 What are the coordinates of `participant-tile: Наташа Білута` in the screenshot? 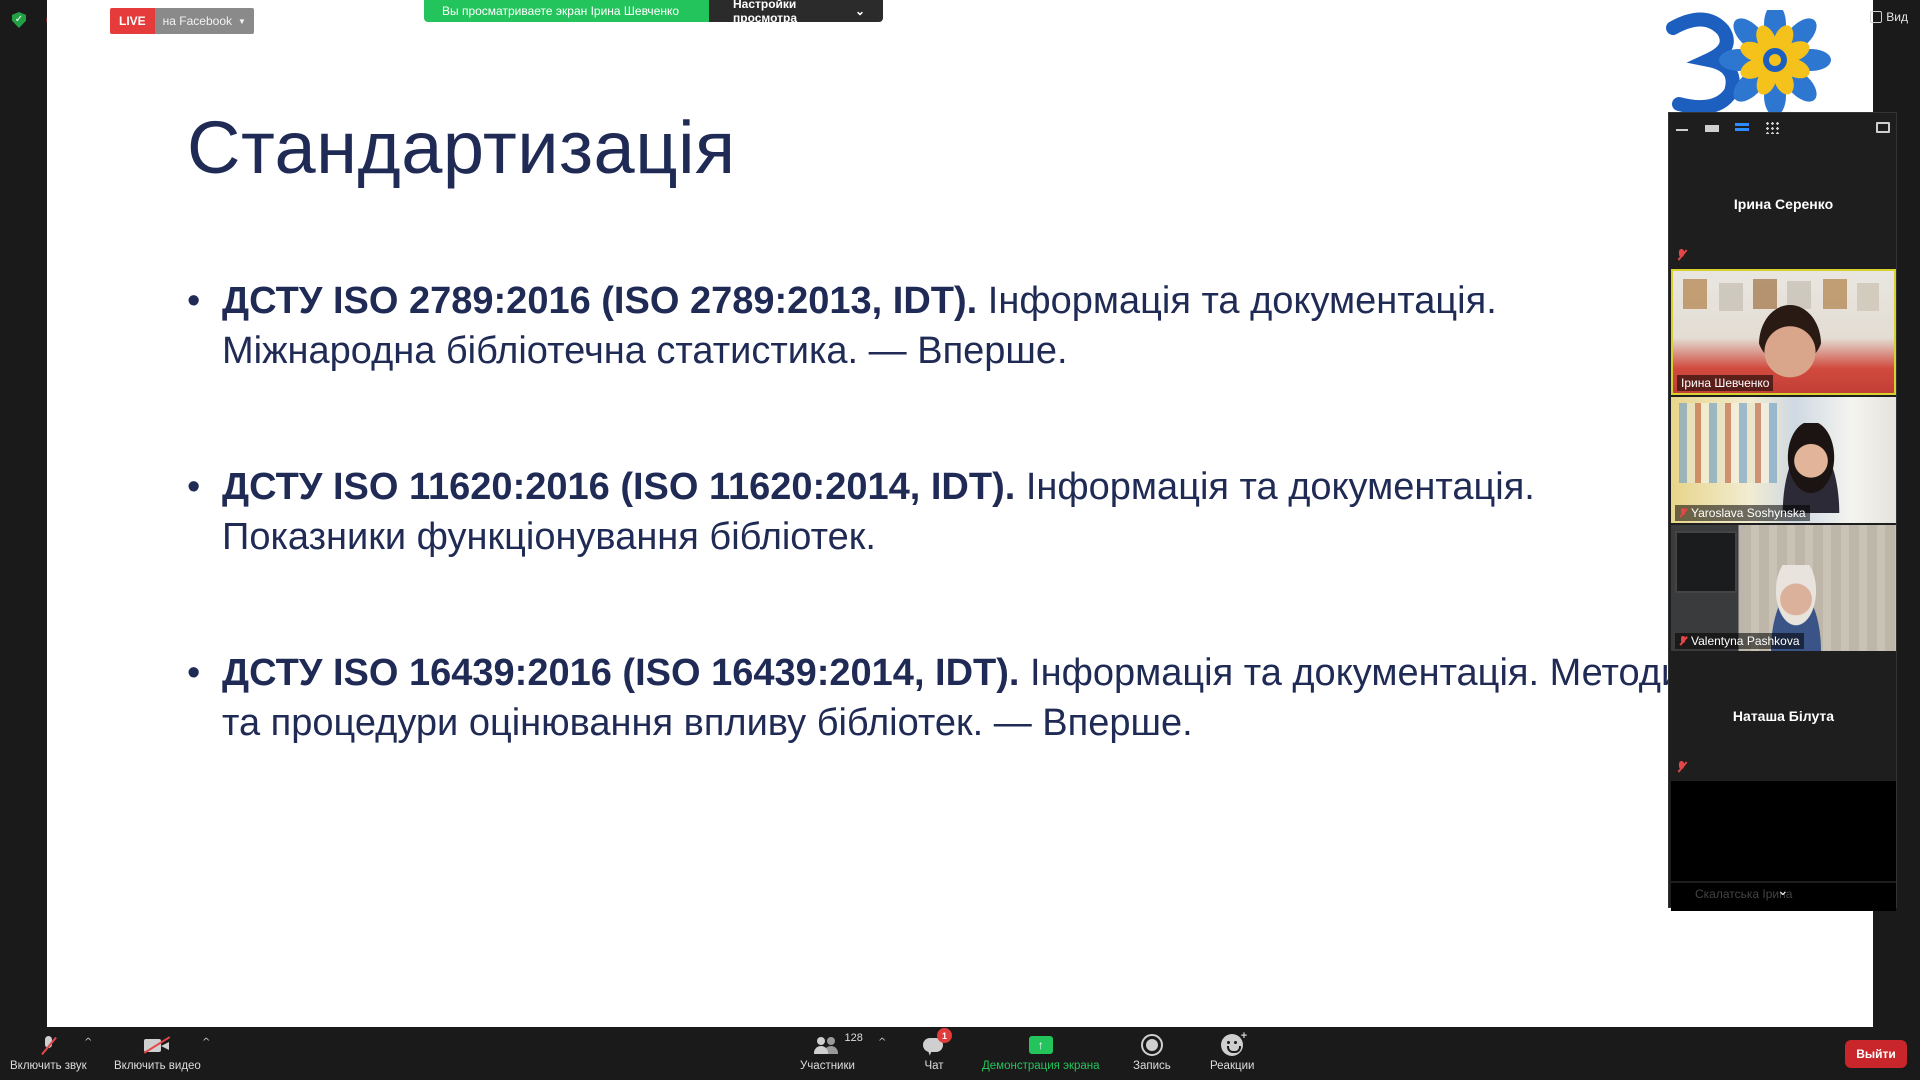 It's located at (1783, 716).